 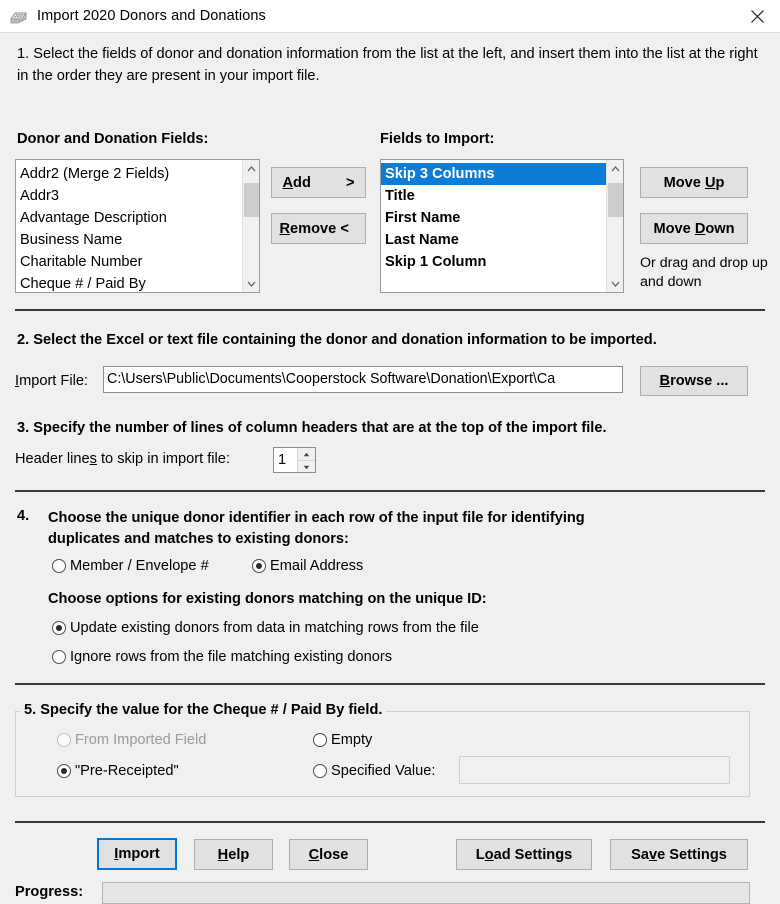 I want to click on stepper-down-icon, so click(x=306, y=466).